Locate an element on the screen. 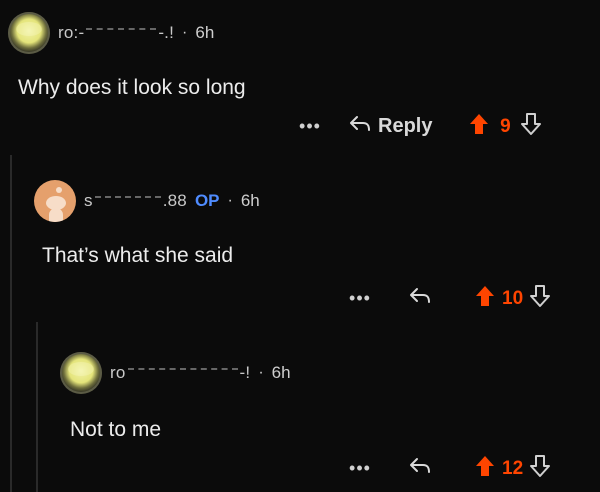  vote-controls: 9 is located at coordinates (505, 126).